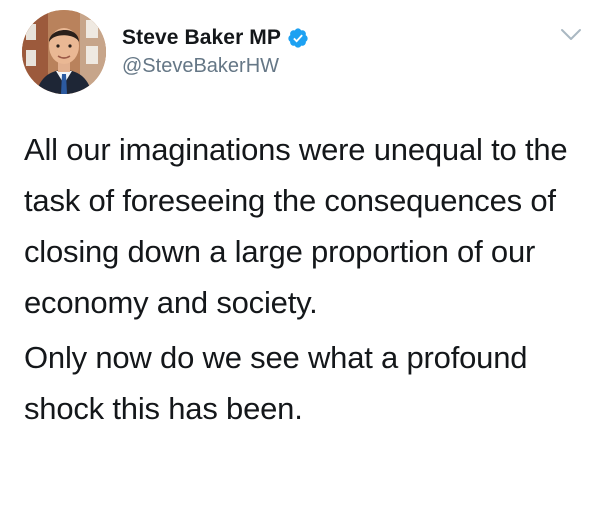 This screenshot has width=600, height=506. I want to click on avatar-image, so click(64, 52).